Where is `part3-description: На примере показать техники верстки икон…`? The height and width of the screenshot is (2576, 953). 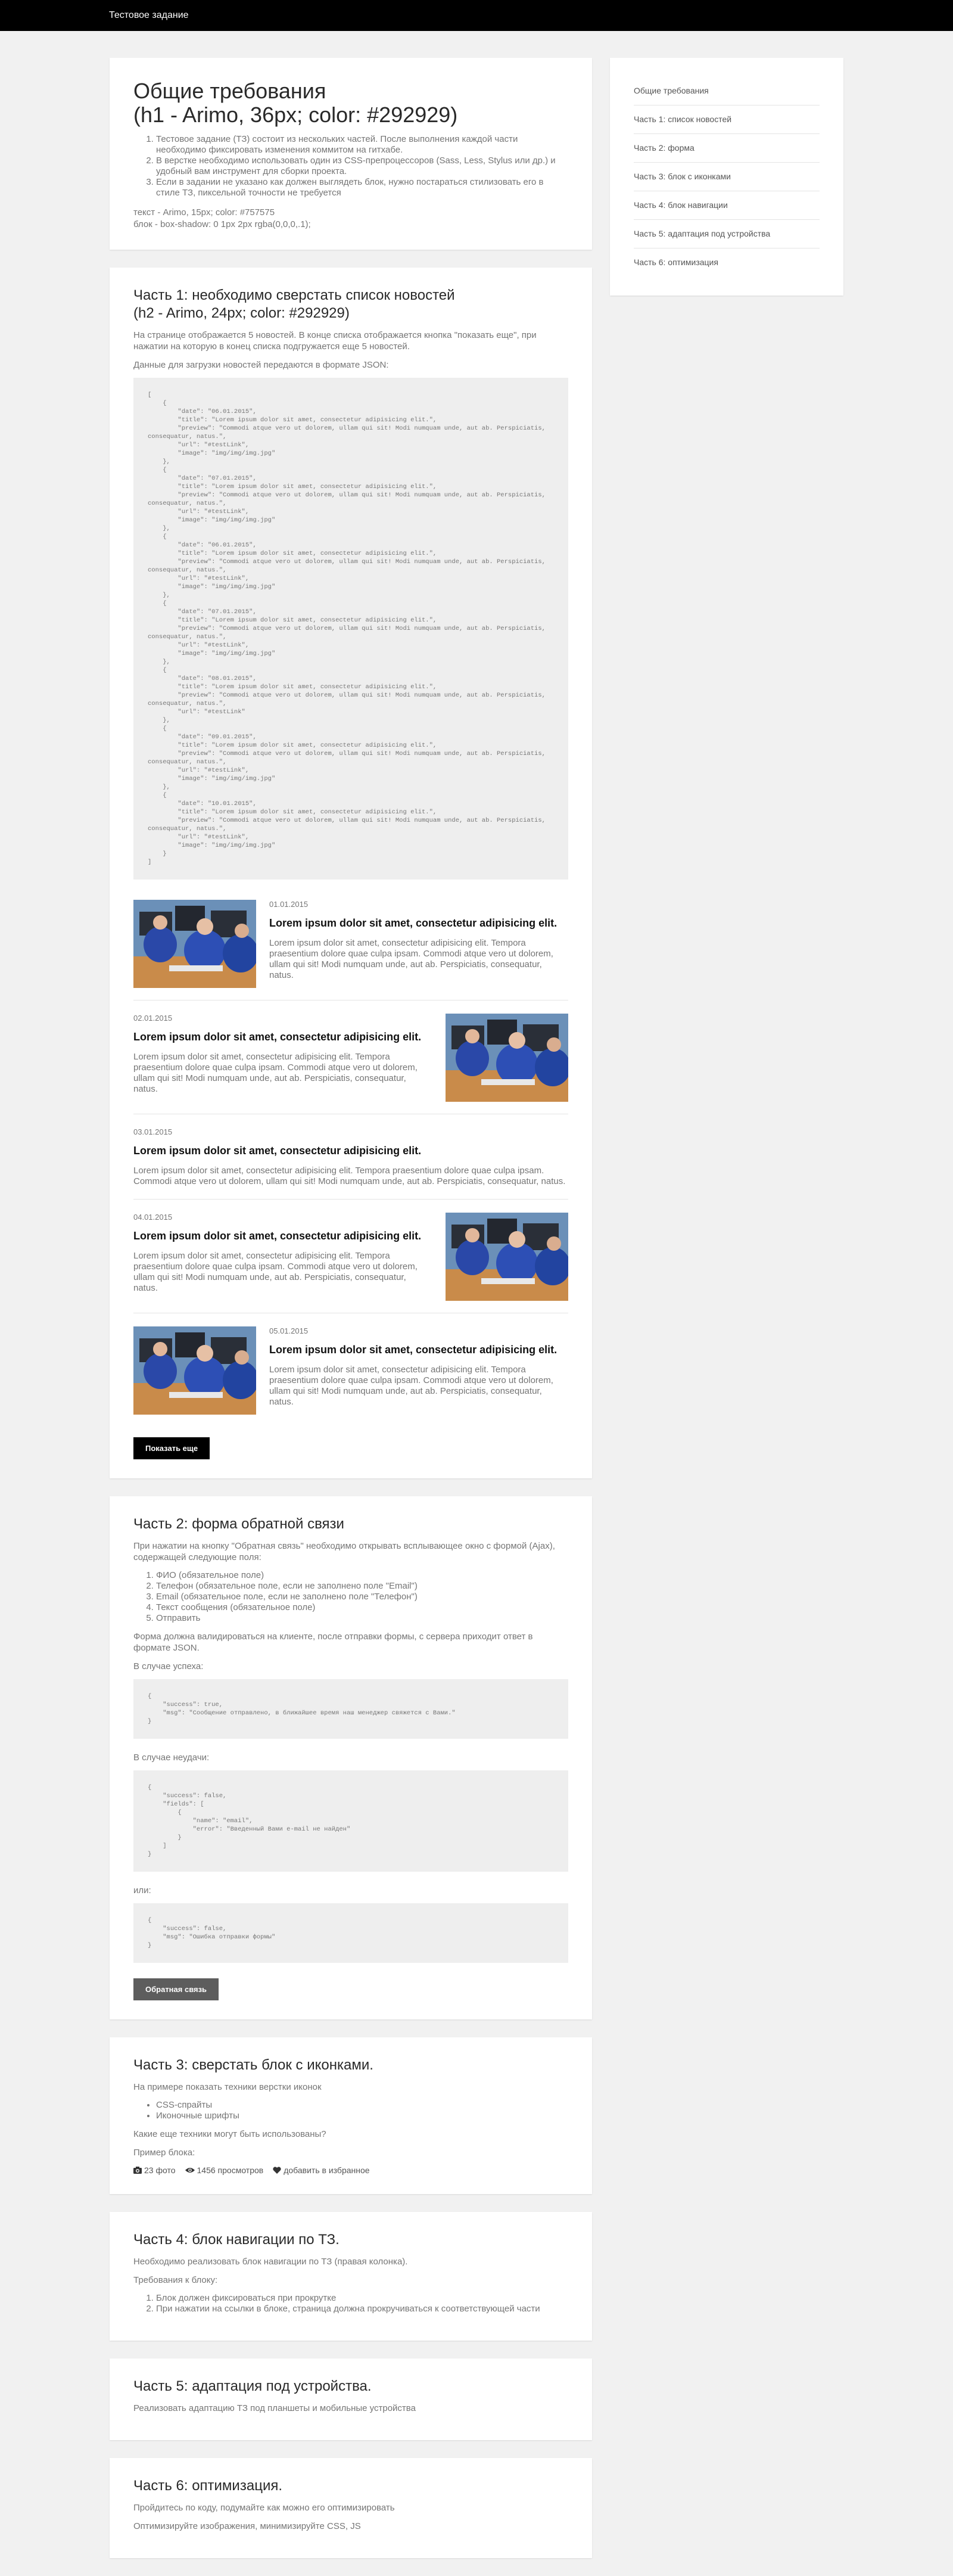 part3-description: На примере показать техники верстки икон… is located at coordinates (227, 2087).